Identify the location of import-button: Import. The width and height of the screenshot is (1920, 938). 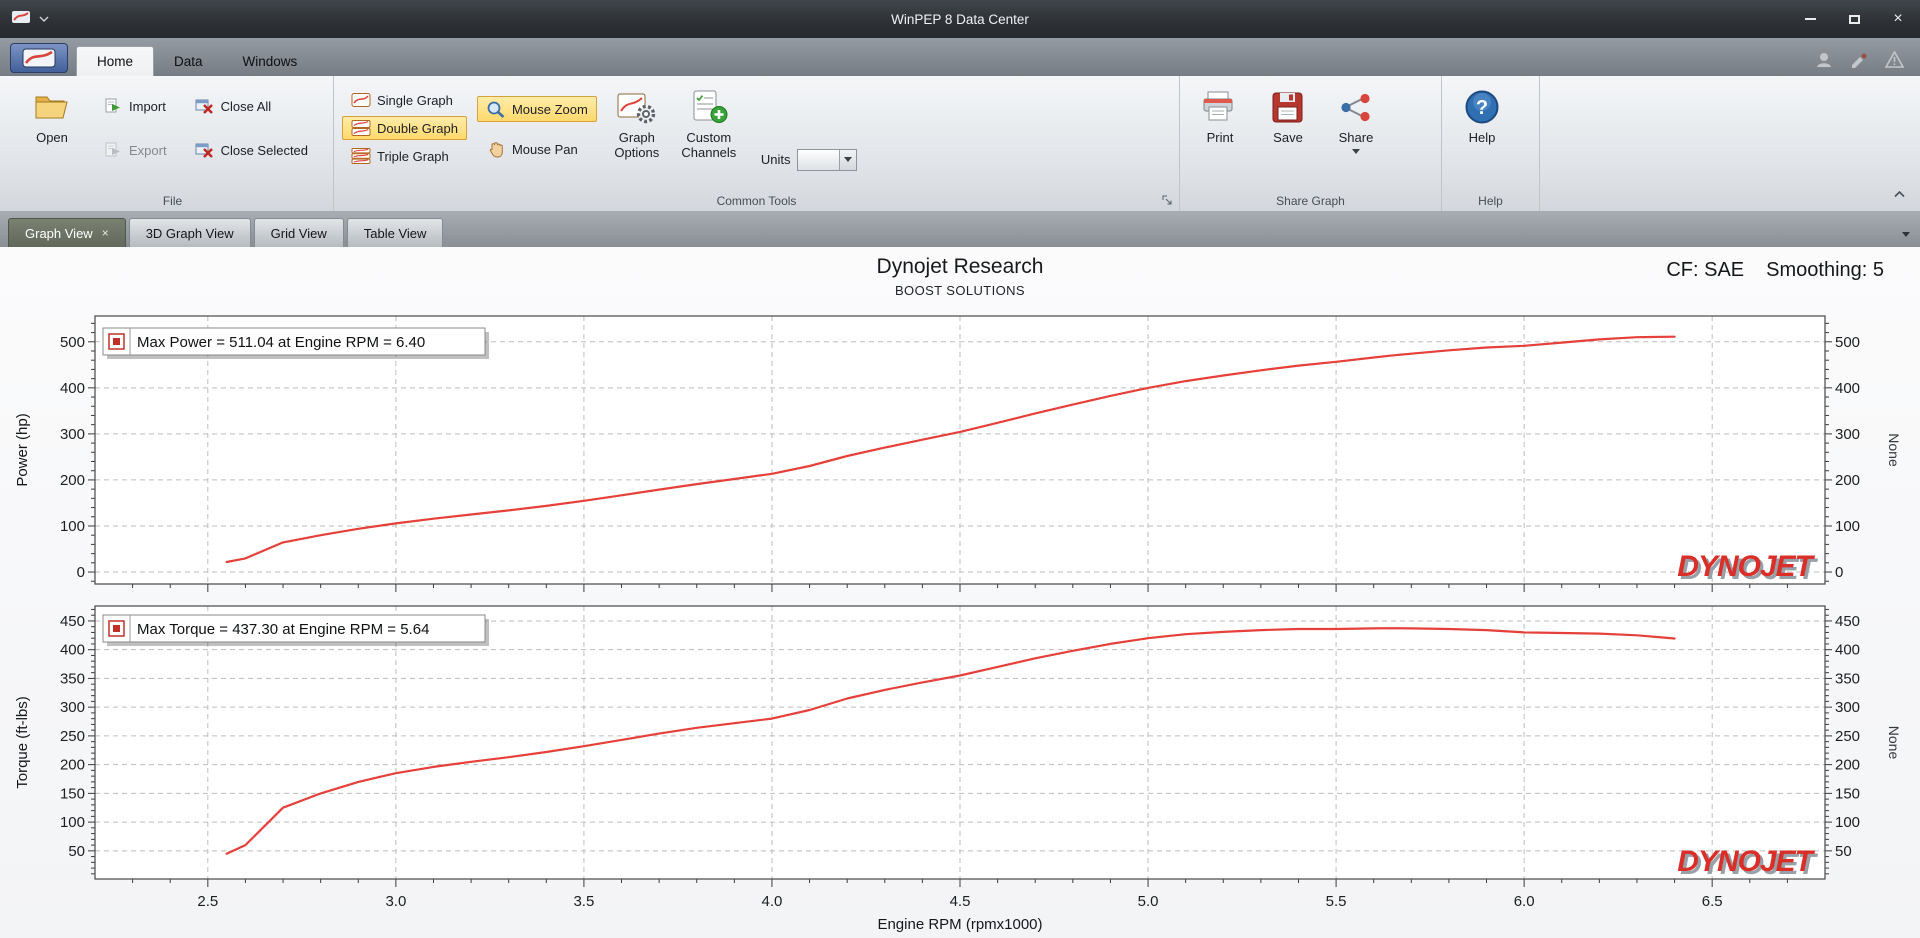
(135, 106).